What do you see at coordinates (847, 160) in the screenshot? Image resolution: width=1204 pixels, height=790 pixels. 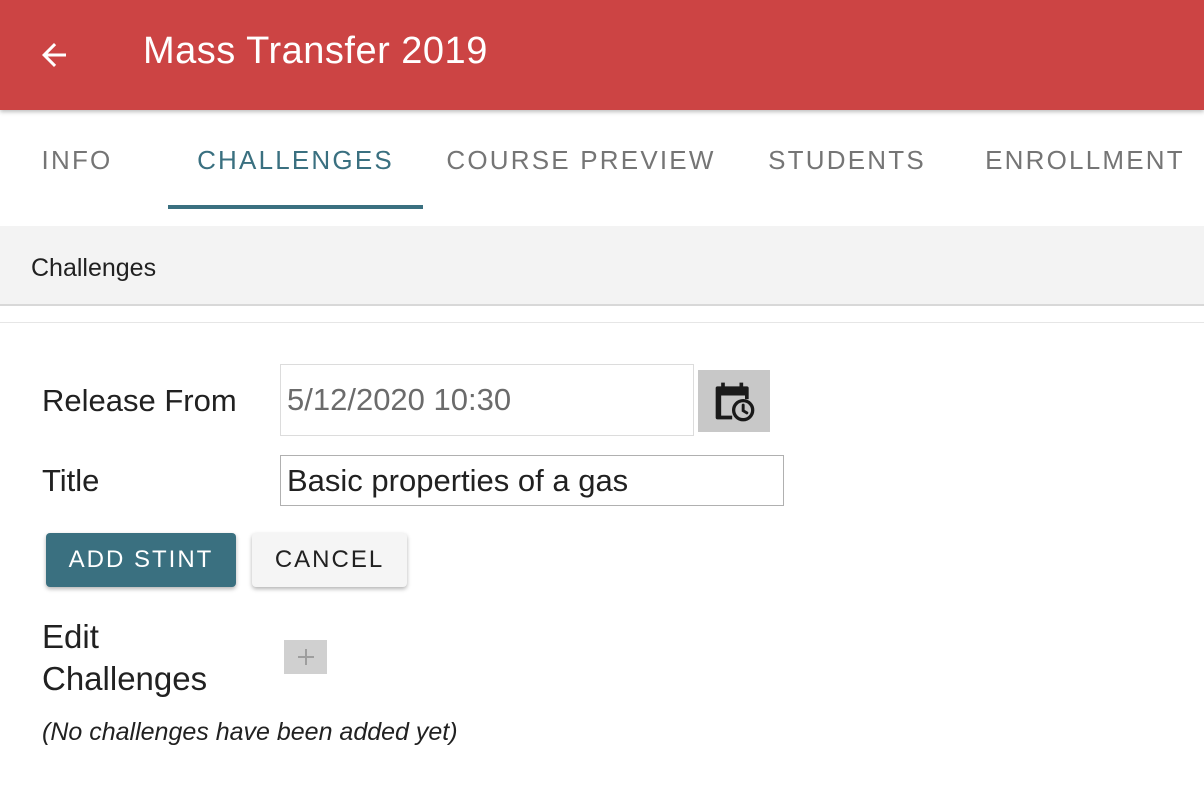 I see `tab-students: STUDENTS` at bounding box center [847, 160].